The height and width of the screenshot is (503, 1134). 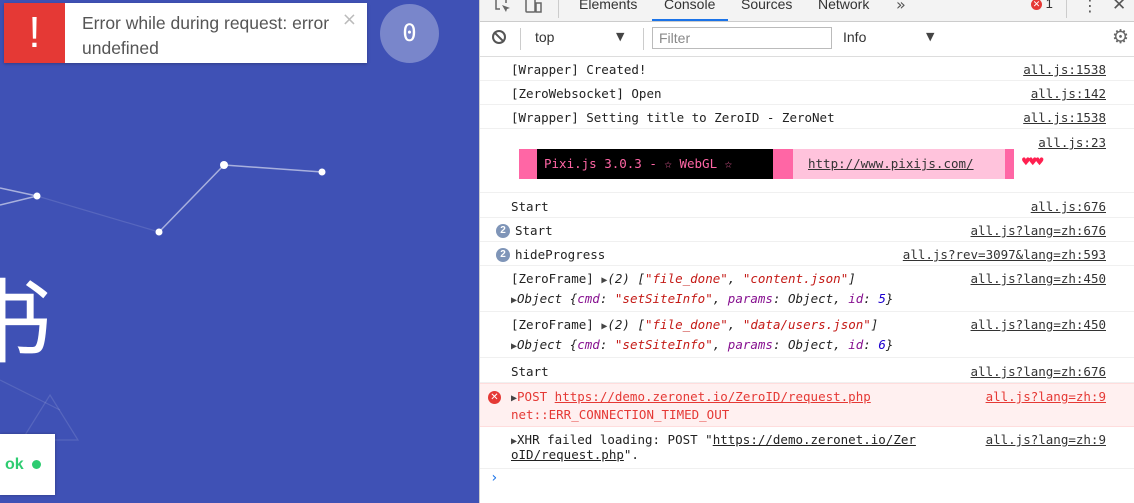 What do you see at coordinates (1068, 206) in the screenshot?
I see `source-link: all.js:676` at bounding box center [1068, 206].